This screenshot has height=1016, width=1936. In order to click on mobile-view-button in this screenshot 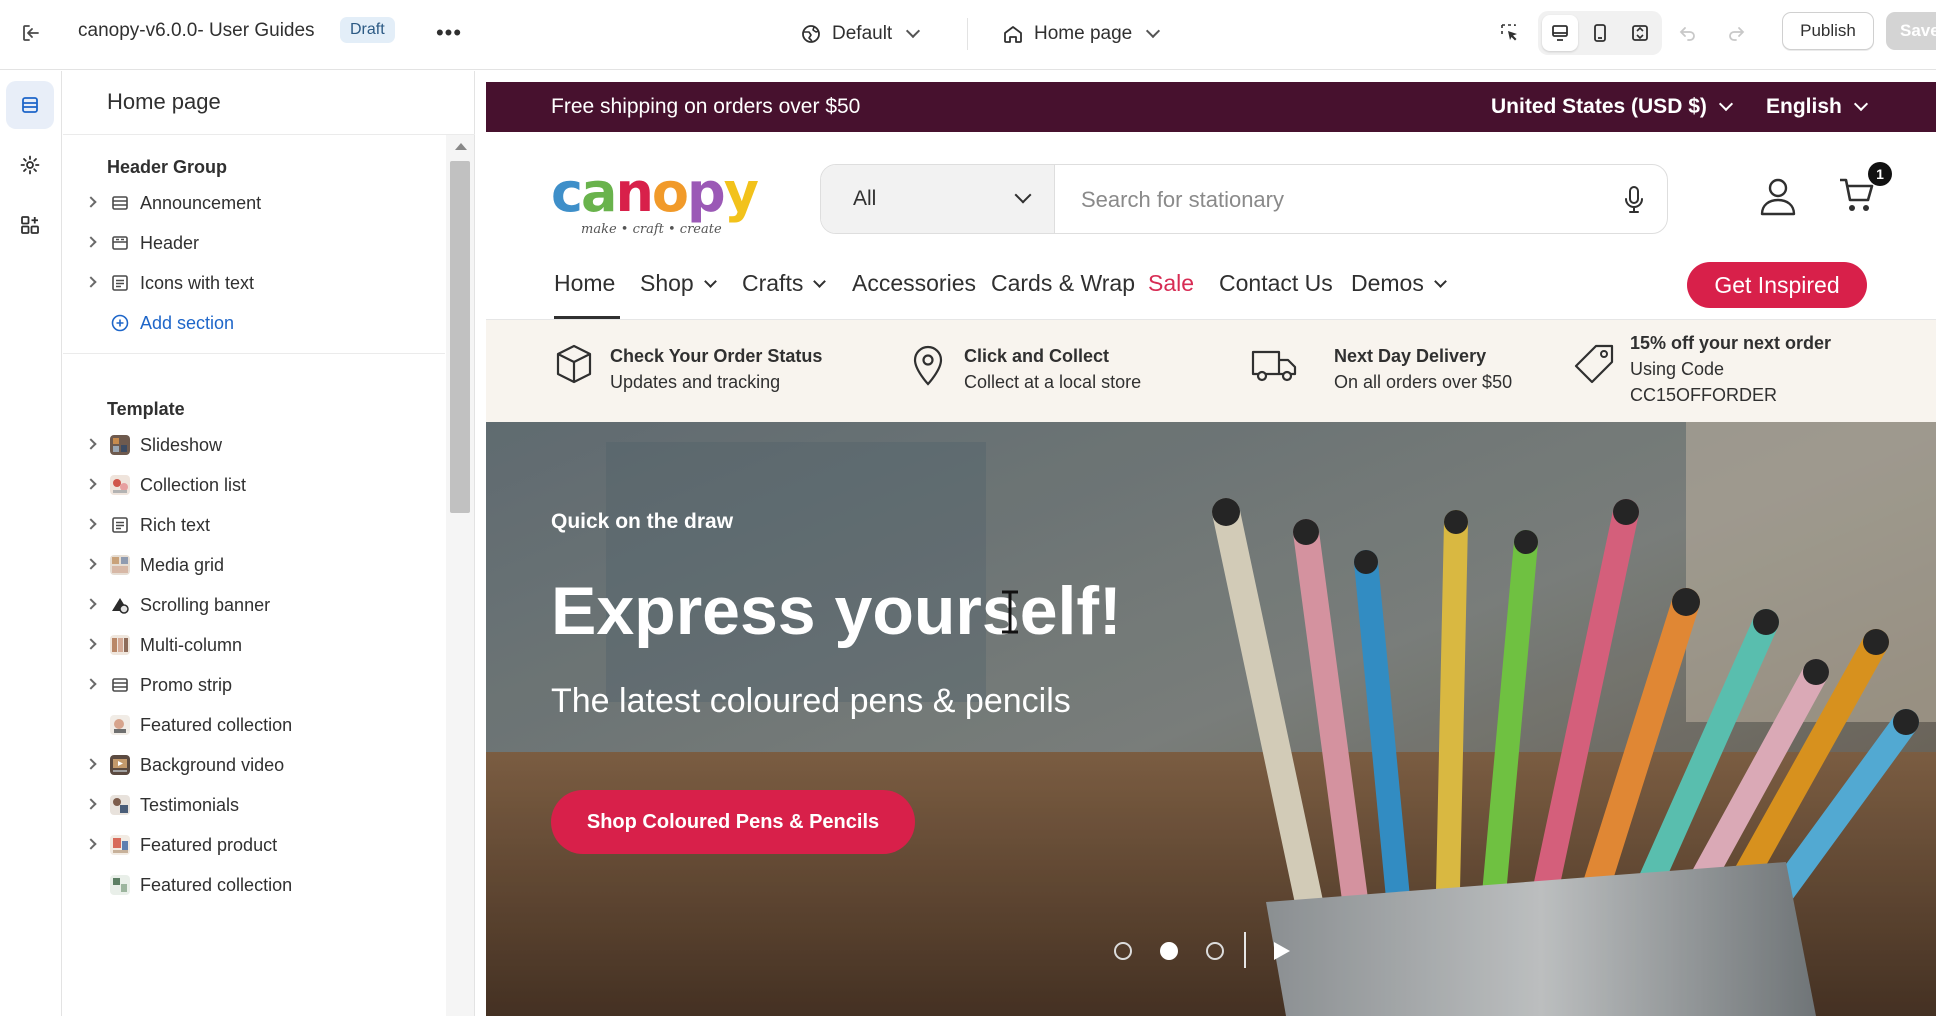, I will do `click(1600, 33)`.